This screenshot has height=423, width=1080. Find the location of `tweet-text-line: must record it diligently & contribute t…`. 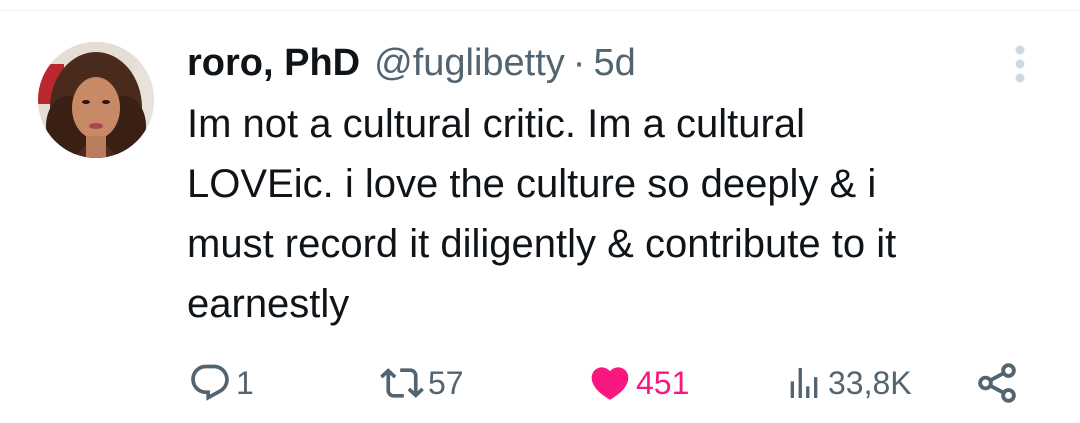

tweet-text-line: must record it diligently & contribute t… is located at coordinates (542, 244).